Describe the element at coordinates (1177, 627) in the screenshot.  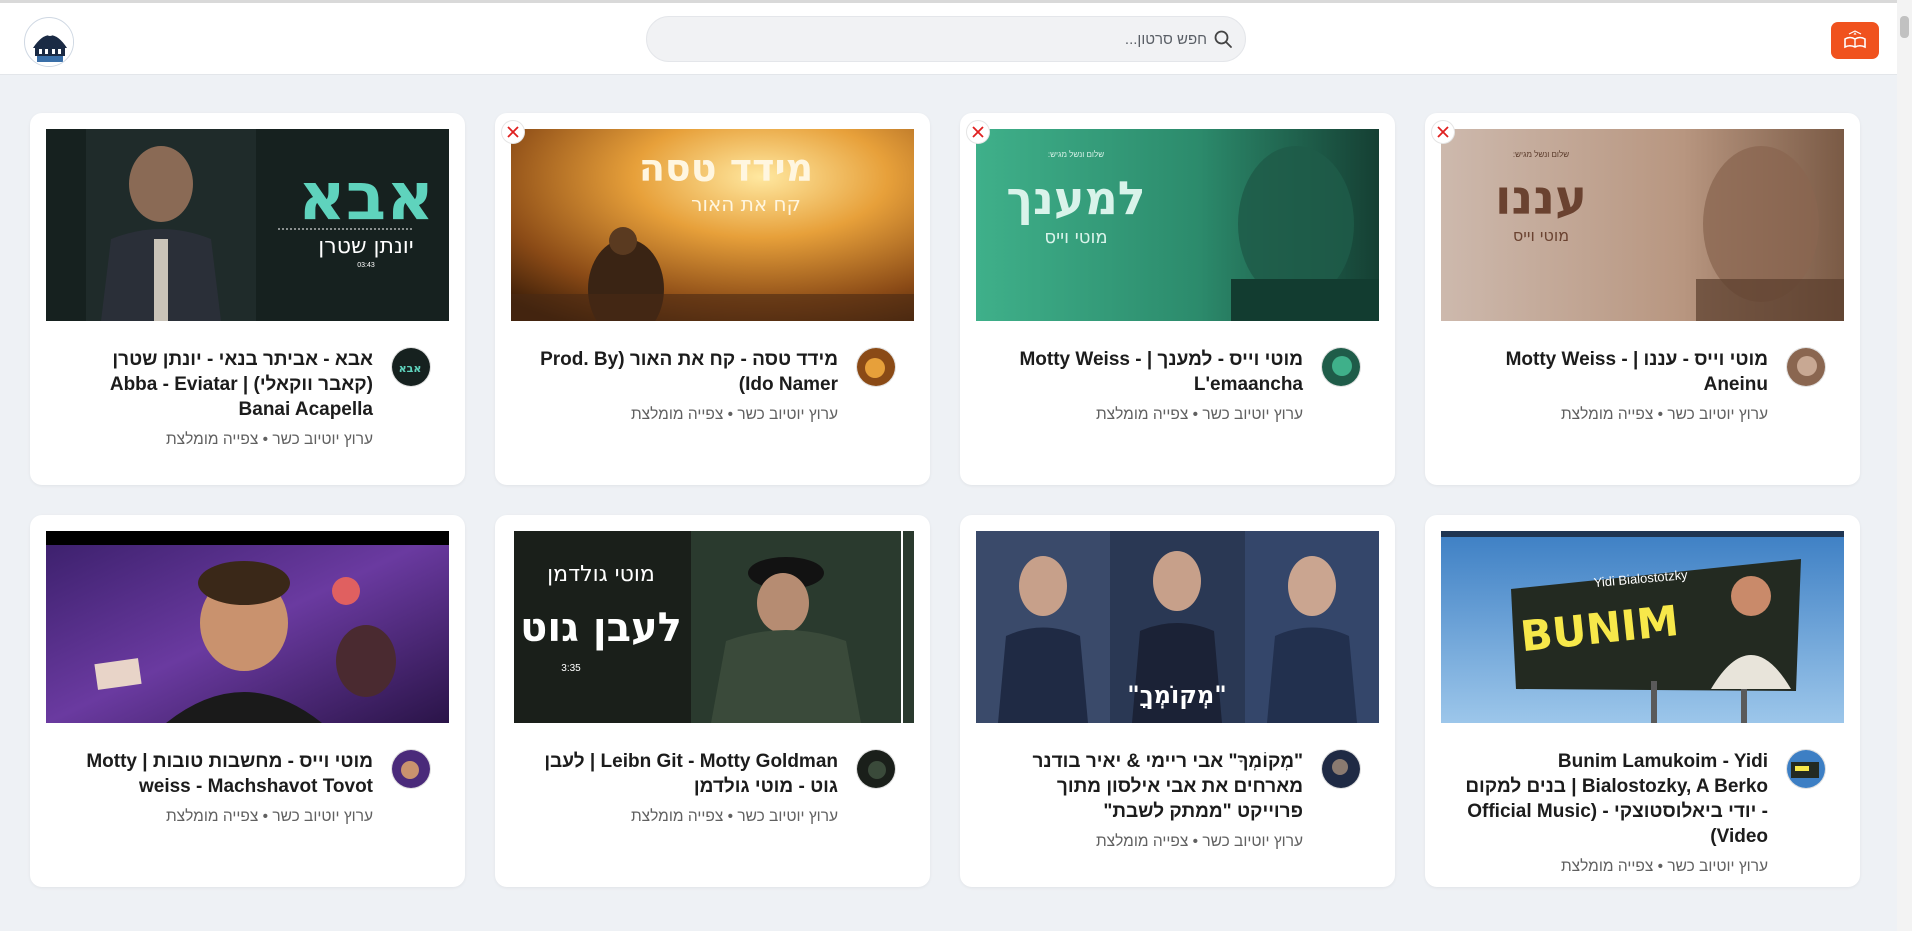
I see `video-thumbnail: "מְקוֹמְךָ"` at that location.